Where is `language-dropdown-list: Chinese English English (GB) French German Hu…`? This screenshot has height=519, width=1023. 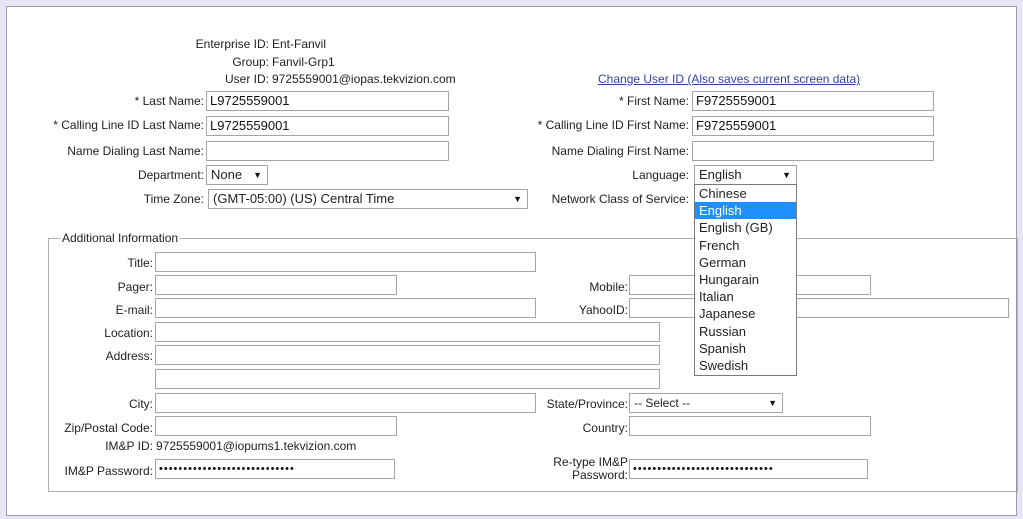 language-dropdown-list: Chinese English English (GB) French German Hu… is located at coordinates (745, 280).